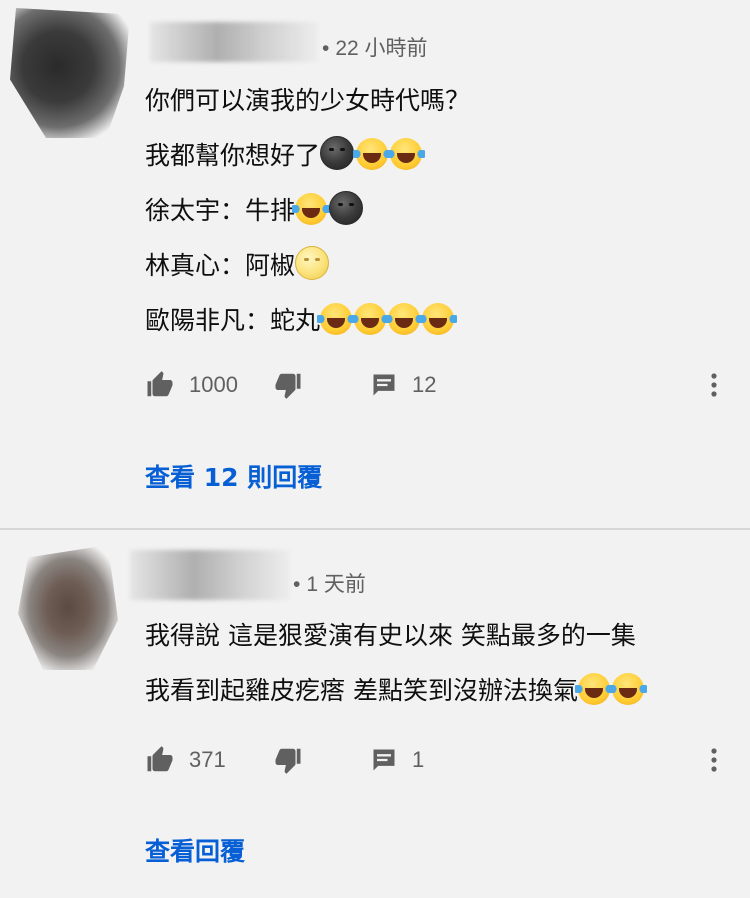 The height and width of the screenshot is (898, 750). I want to click on like-count: 1000, so click(213, 384).